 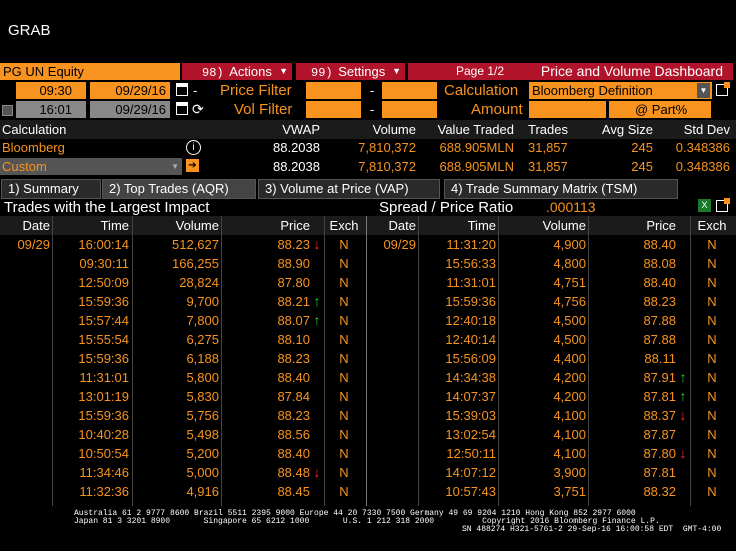 I want to click on cell-price: 88.48, so click(x=293, y=472).